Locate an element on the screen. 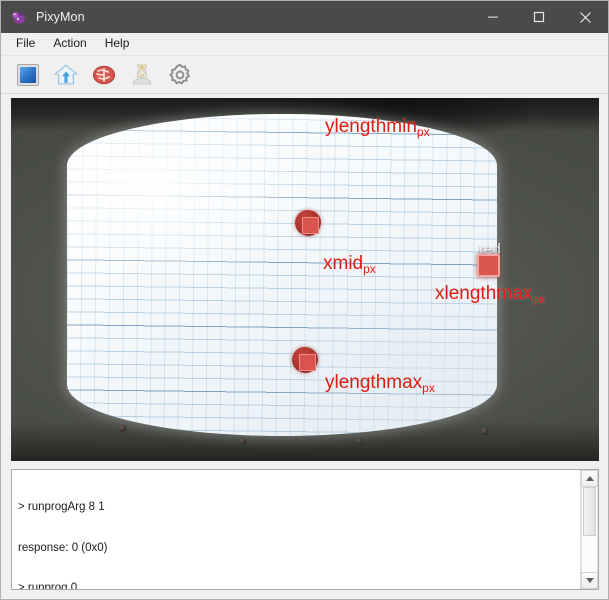 Image resolution: width=609 pixels, height=600 pixels. menu-bar: File Action Help is located at coordinates (304, 44).